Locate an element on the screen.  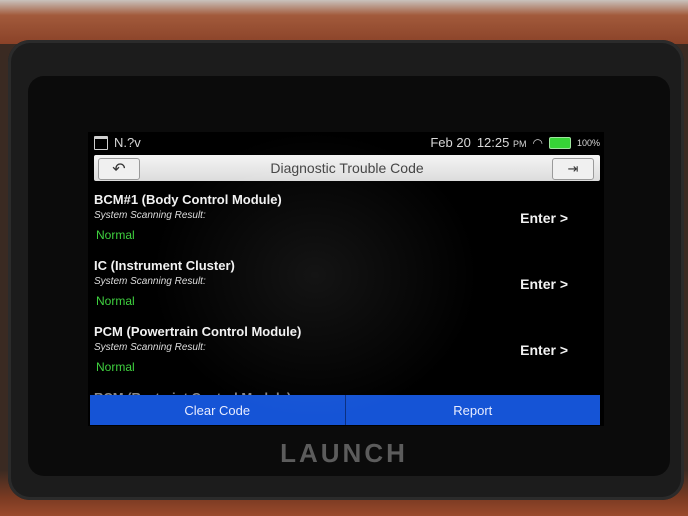
title-bar: ↶ Diagnostic Trouble Code ⇥ is located at coordinates (347, 168).